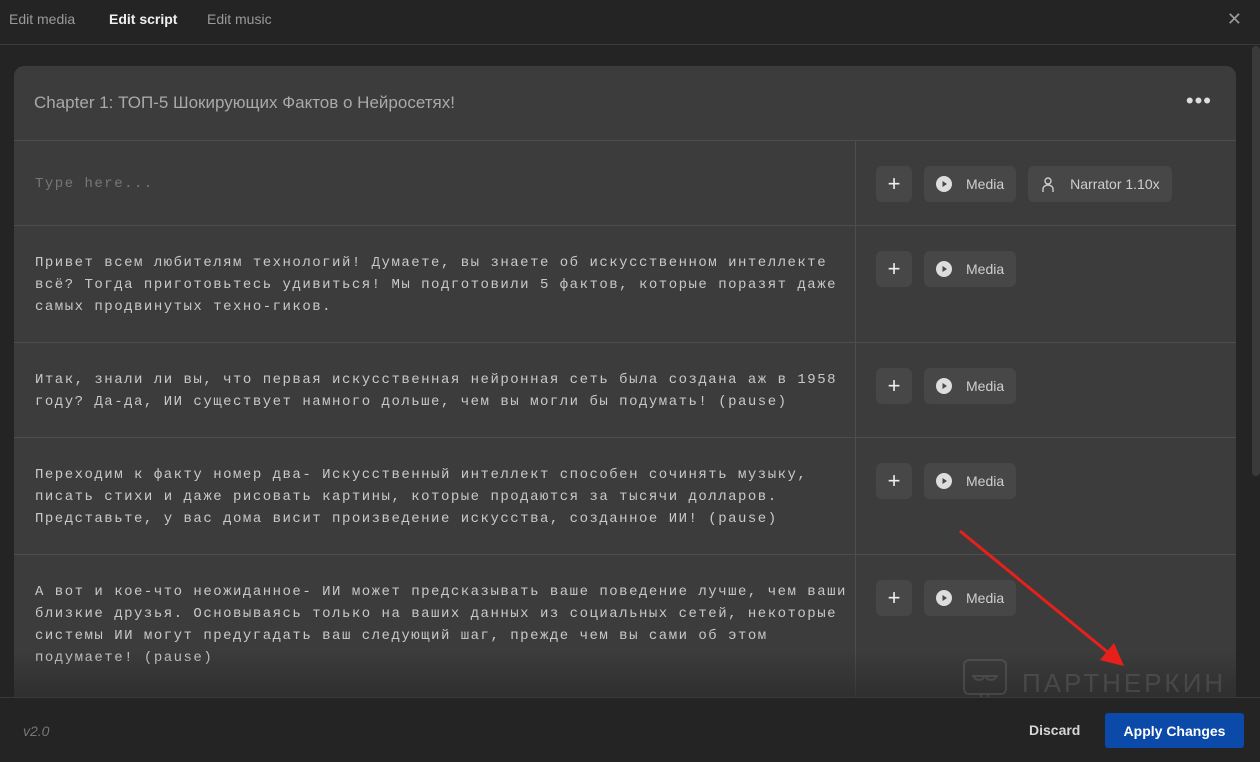 The height and width of the screenshot is (762, 1260). What do you see at coordinates (1041, 597) in the screenshot?
I see `annotation-arrow-icon` at bounding box center [1041, 597].